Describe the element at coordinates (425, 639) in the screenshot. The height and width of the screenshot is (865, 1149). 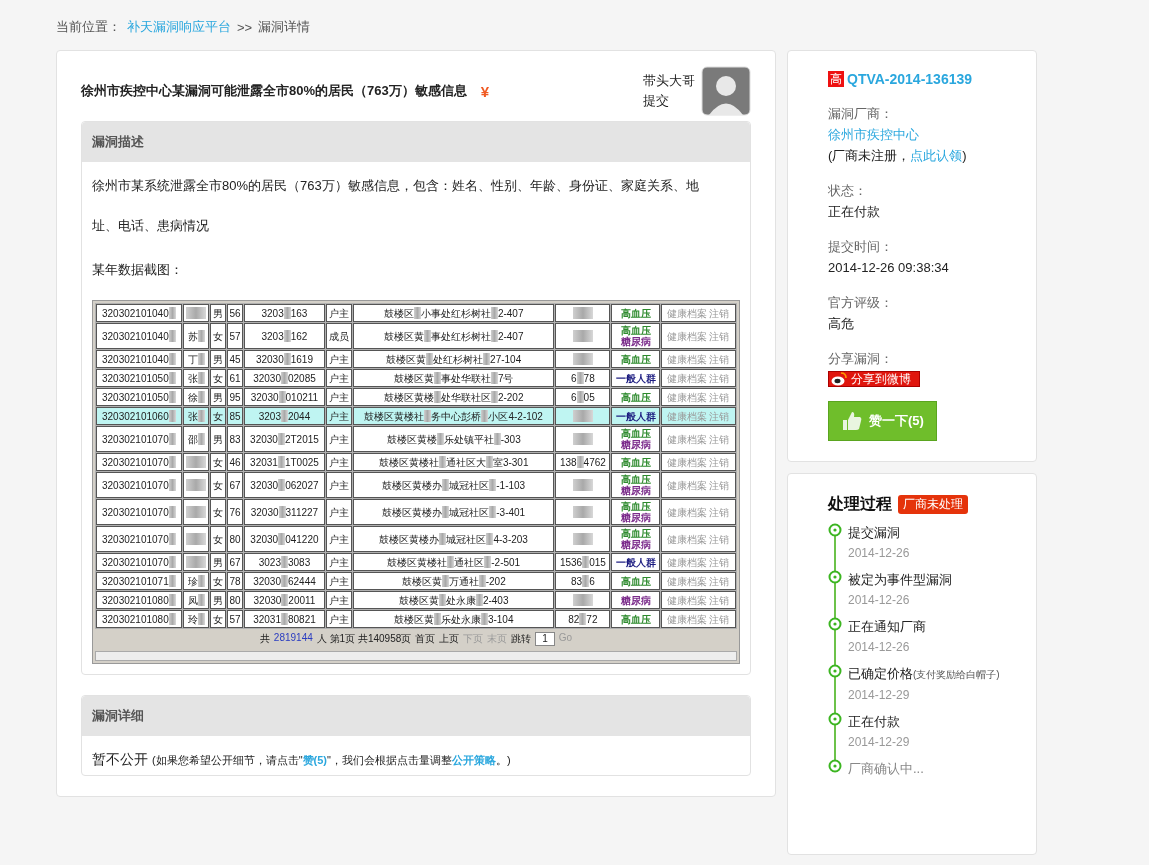
I see `pager-link: 首页` at that location.